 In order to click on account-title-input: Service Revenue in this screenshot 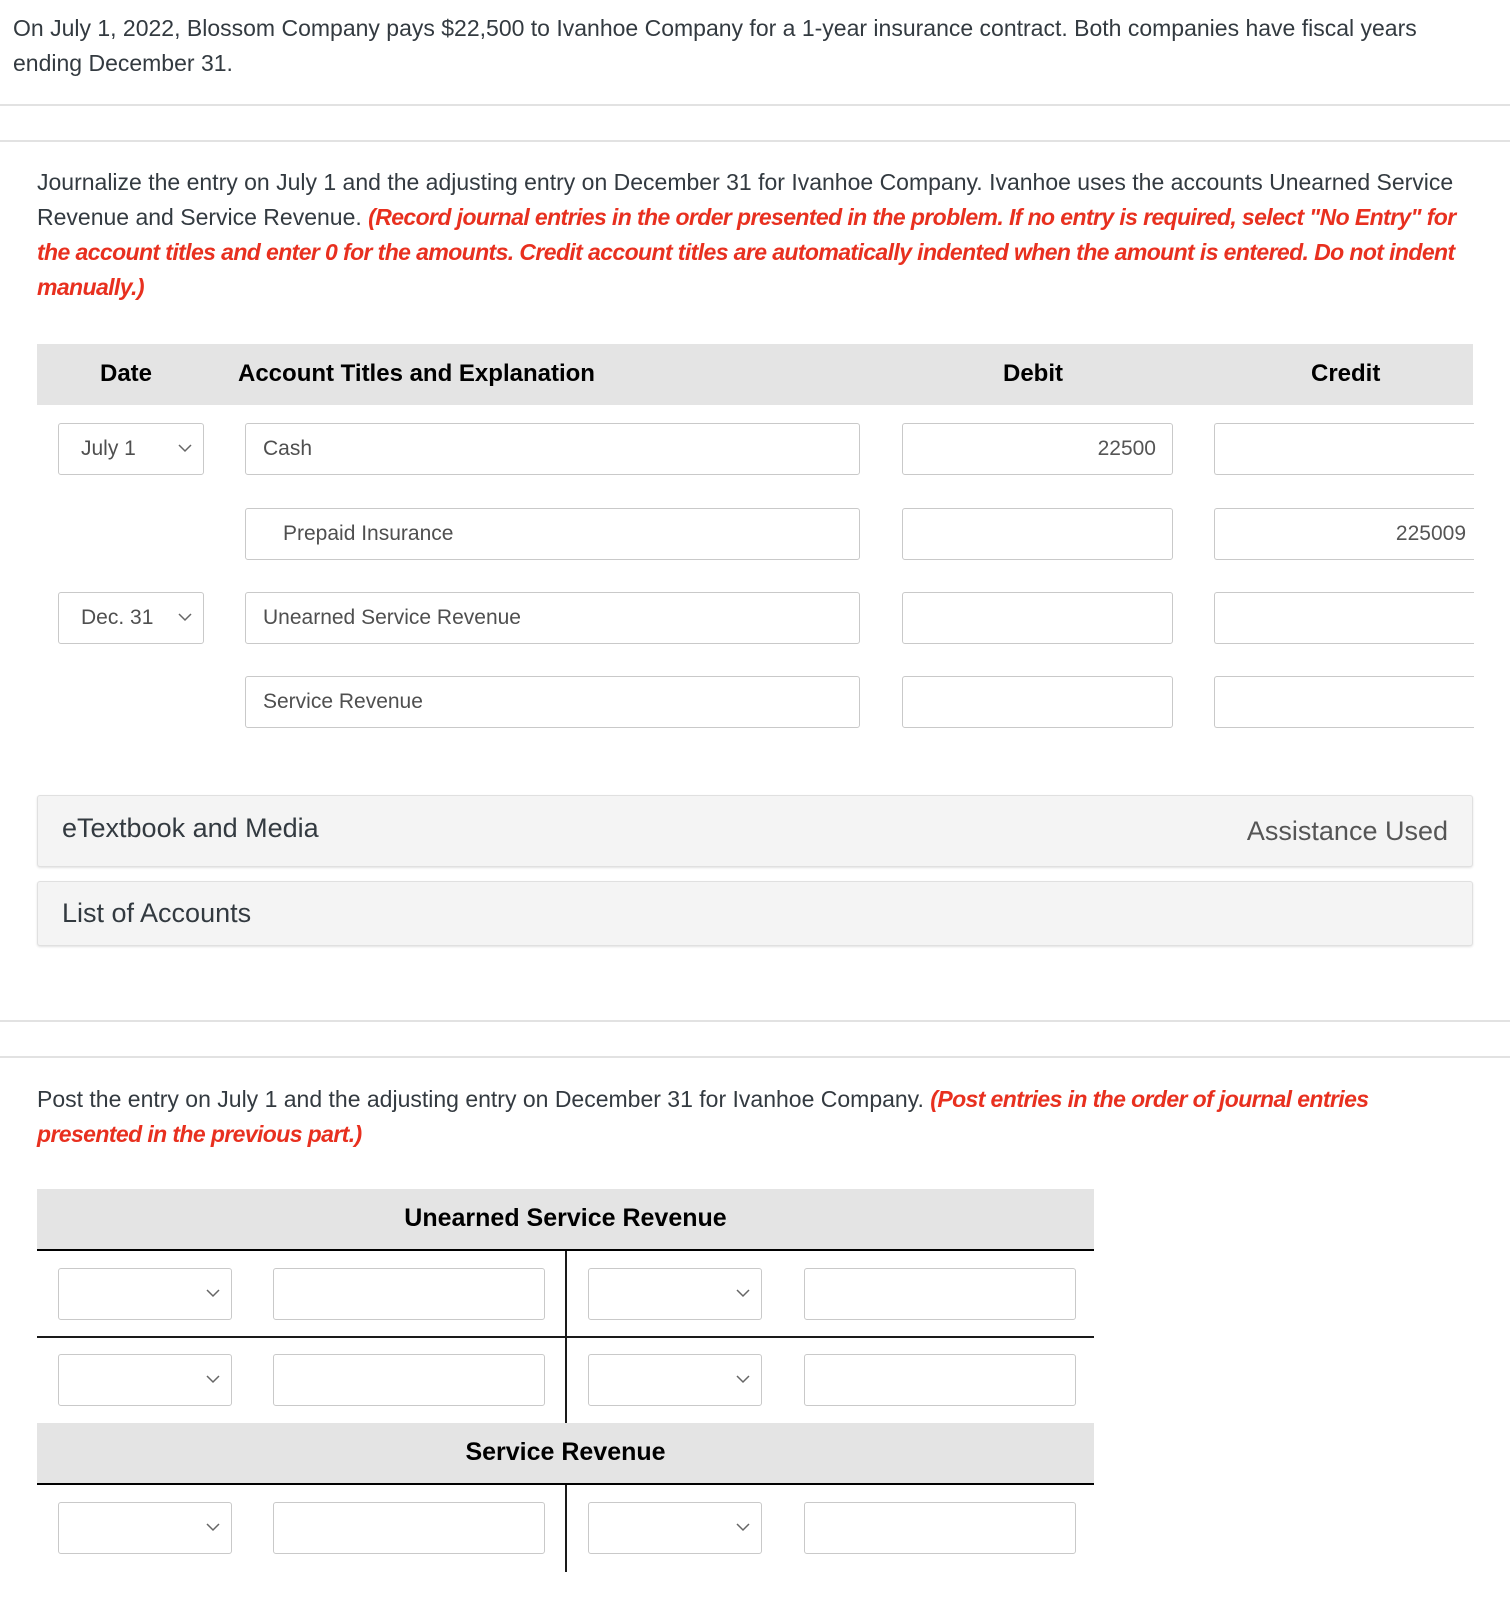, I will do `click(552, 702)`.